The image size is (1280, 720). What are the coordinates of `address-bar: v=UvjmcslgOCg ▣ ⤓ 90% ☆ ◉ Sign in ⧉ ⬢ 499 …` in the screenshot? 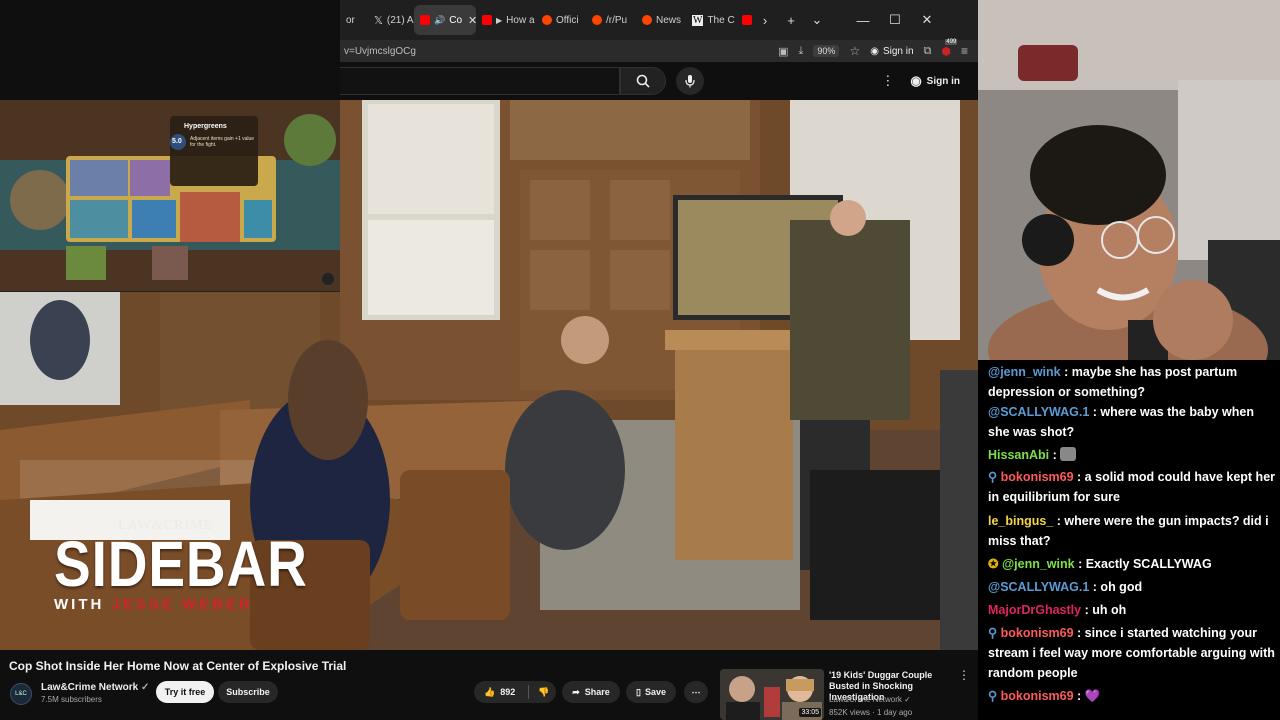 It's located at (659, 50).